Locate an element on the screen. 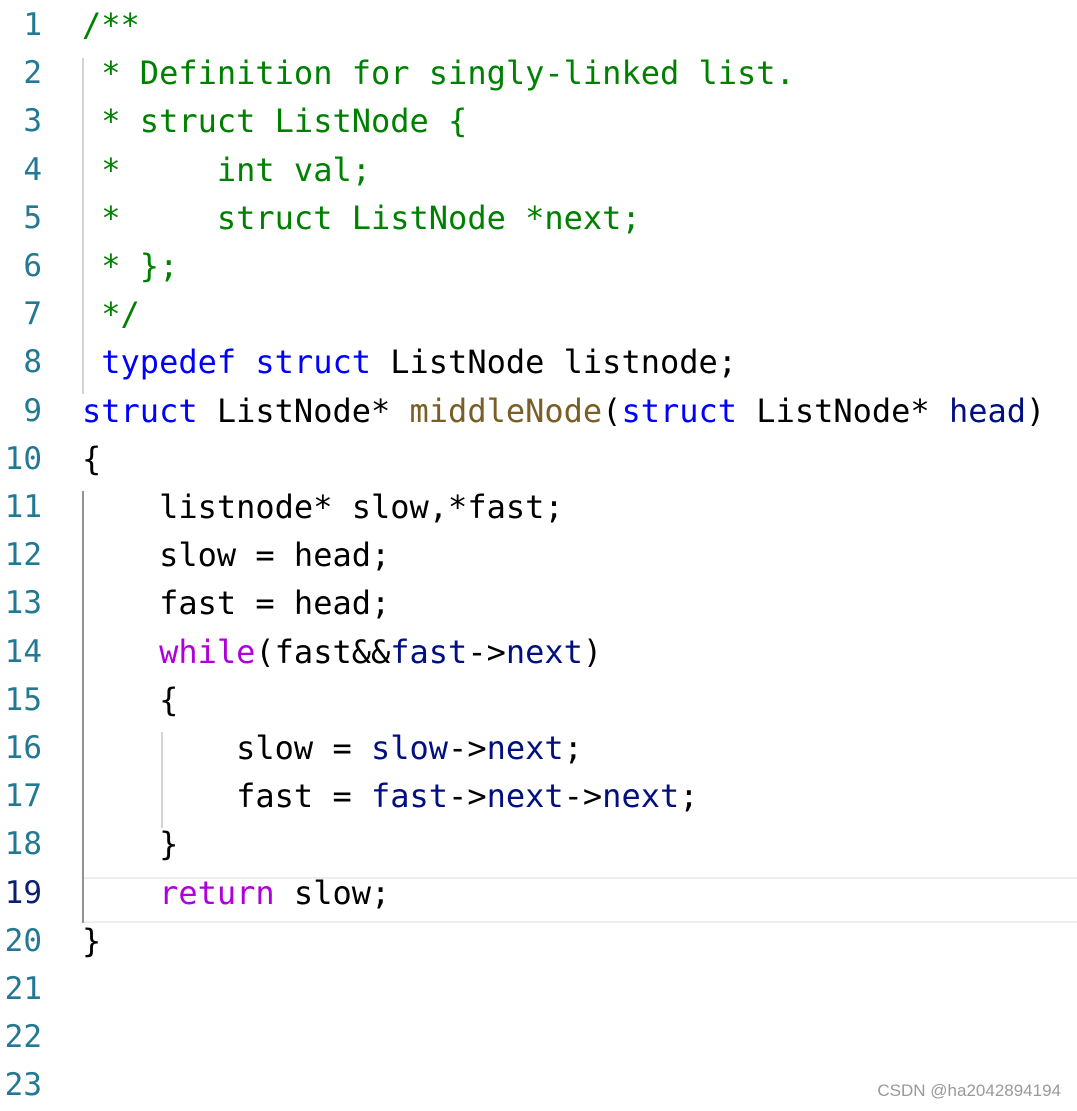 The height and width of the screenshot is (1111, 1077). code-line: 14 while(fast&&fast->next) is located at coordinates (538, 651).